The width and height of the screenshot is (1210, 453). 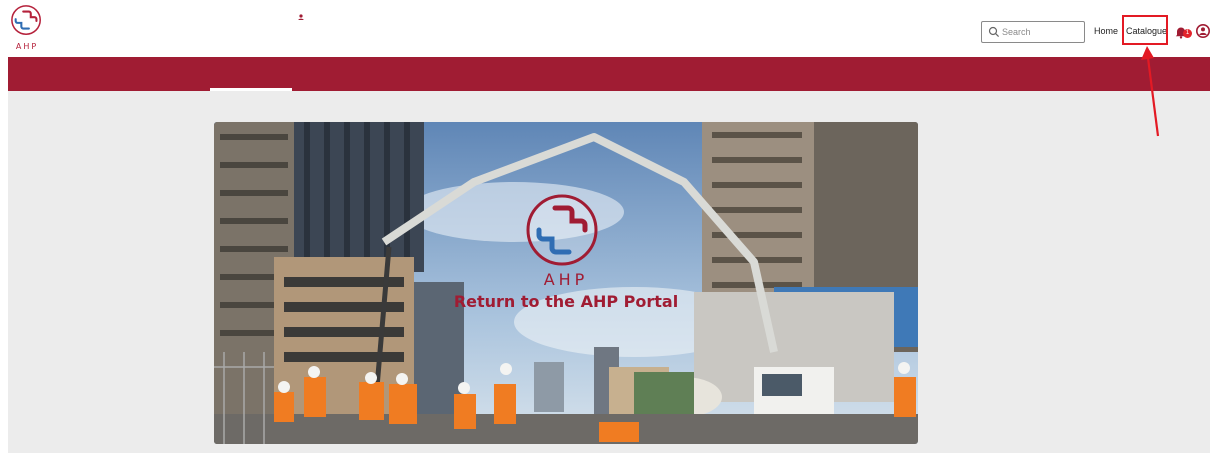 I want to click on banner-brand-text: AHP, so click(x=566, y=279).